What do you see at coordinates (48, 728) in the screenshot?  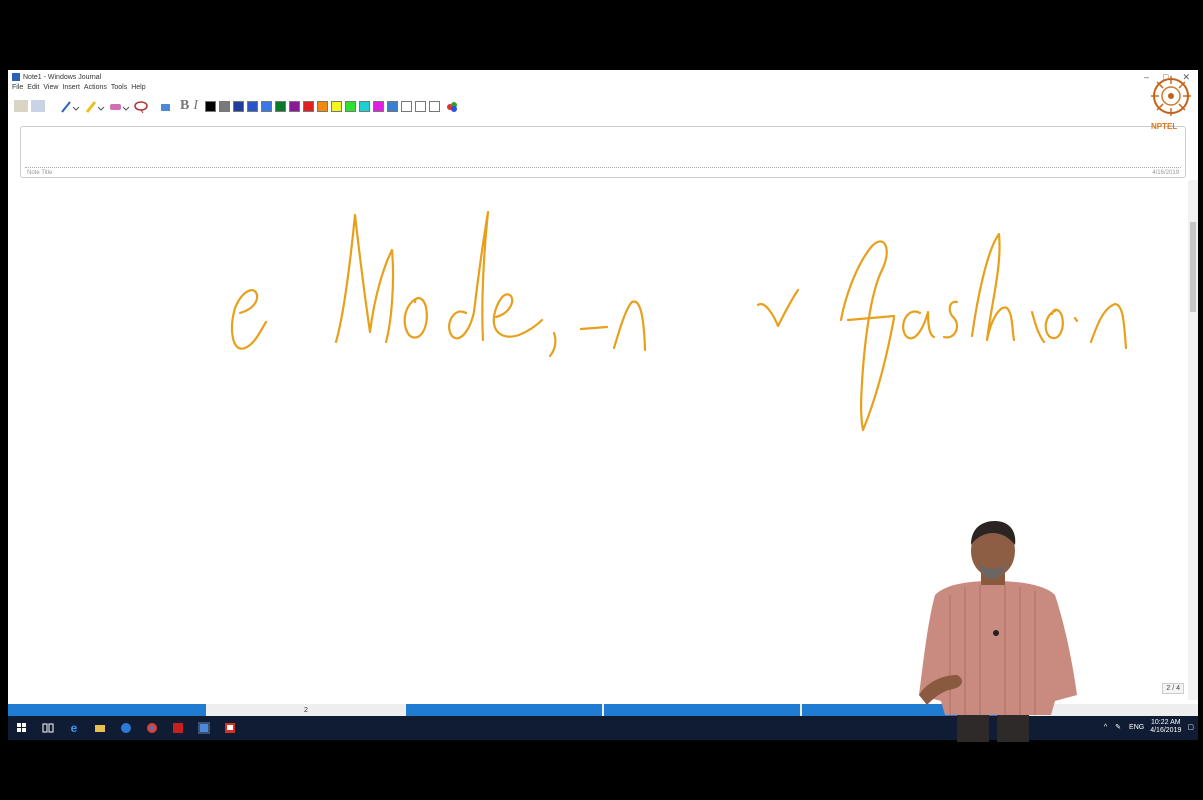 I see `task-view-icon` at bounding box center [48, 728].